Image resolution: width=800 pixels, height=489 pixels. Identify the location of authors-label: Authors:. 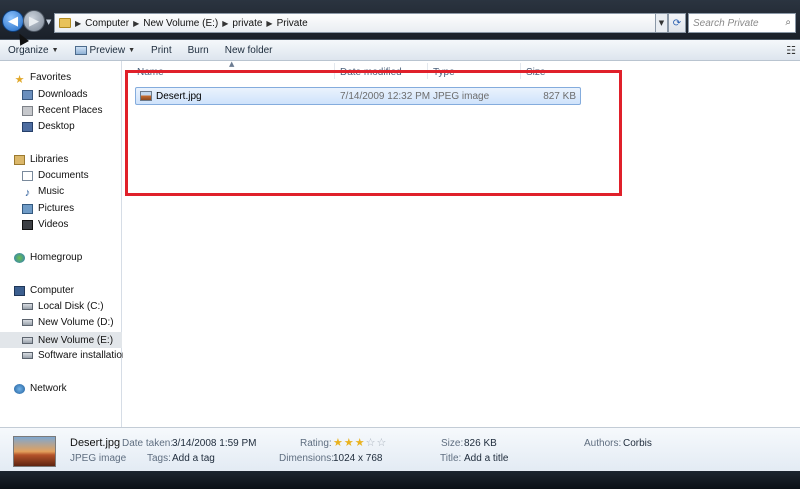
(603, 443).